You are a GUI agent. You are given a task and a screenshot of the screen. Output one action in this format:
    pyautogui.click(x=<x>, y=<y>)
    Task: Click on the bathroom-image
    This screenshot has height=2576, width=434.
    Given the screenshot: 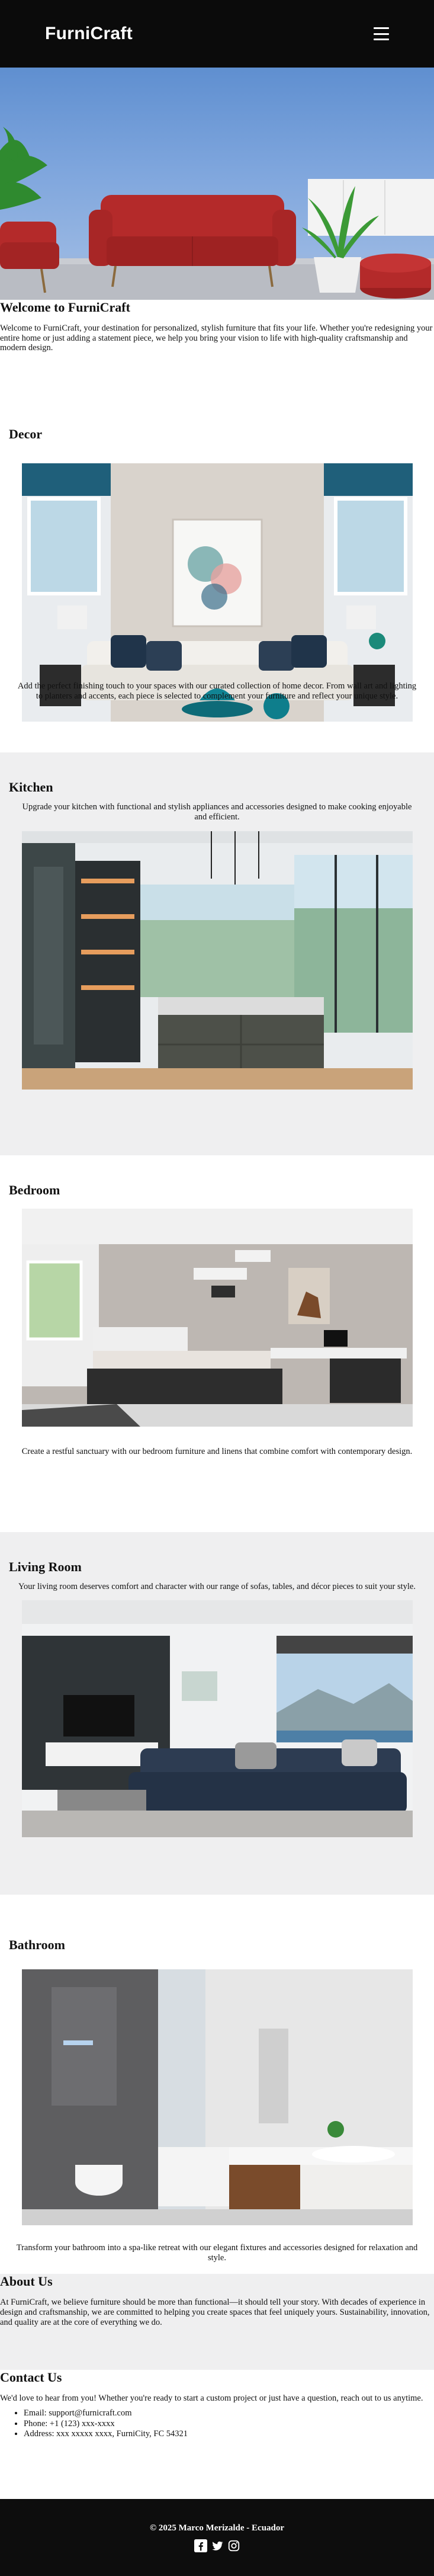 What is the action you would take?
    pyautogui.click(x=217, y=2097)
    